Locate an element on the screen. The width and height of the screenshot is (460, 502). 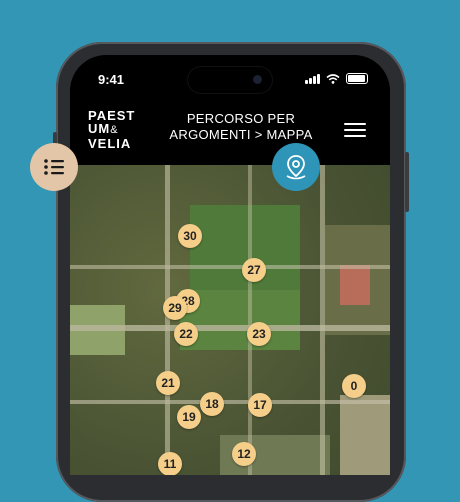
location-button is located at coordinates (296, 167).